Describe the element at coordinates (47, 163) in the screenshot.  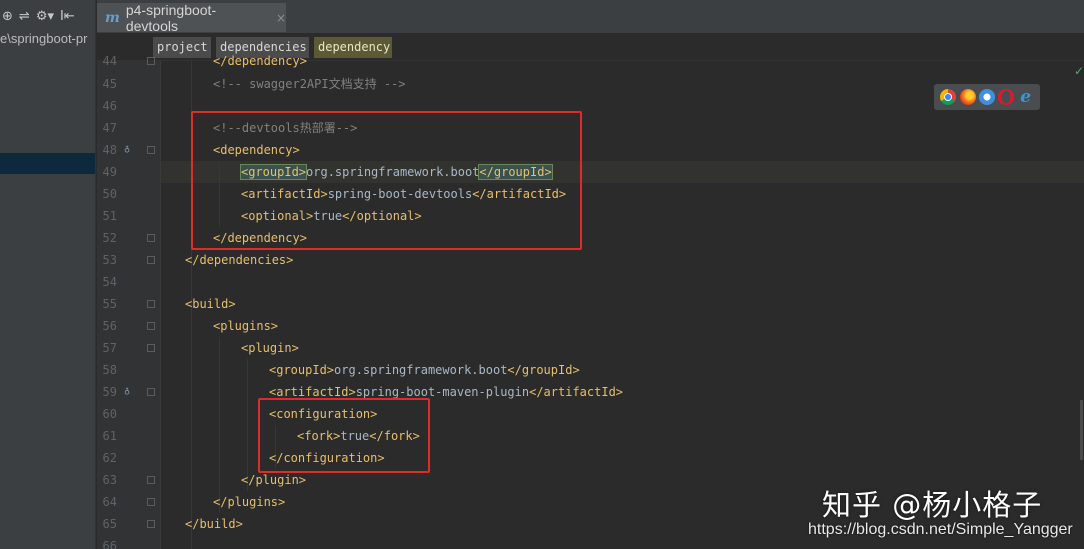
I see `project-selected-row` at that location.